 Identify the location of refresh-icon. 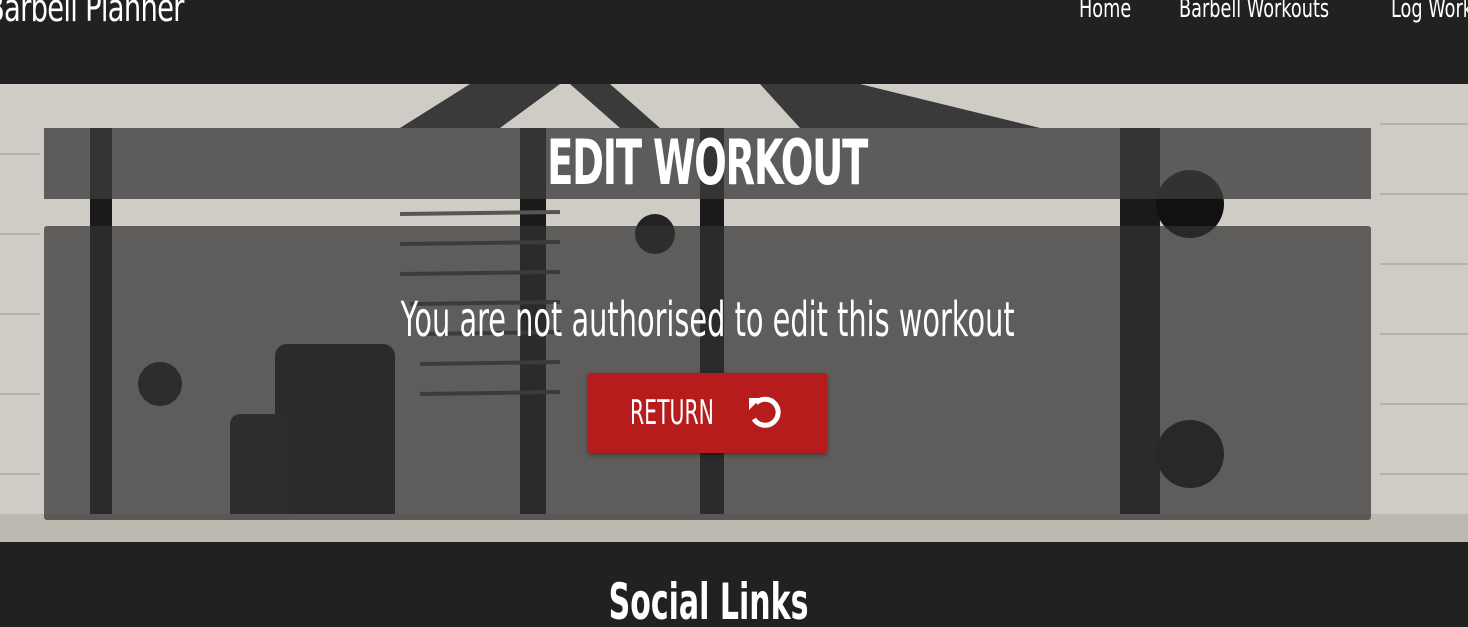
(765, 412).